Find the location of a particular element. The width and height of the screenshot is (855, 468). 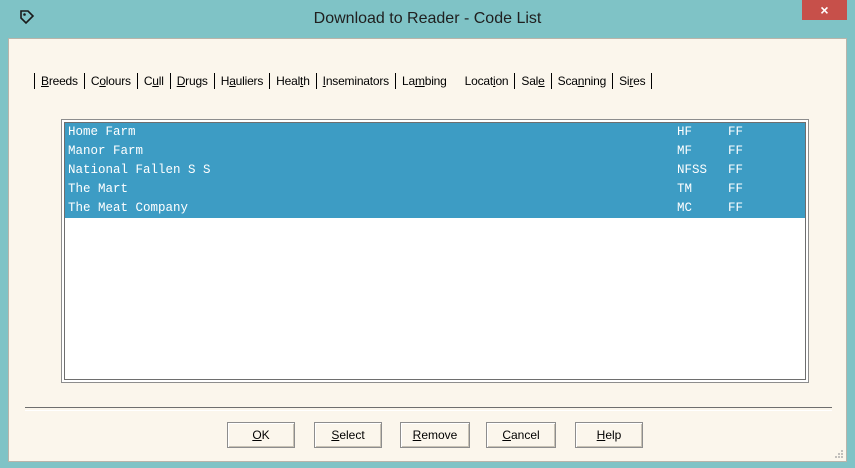

title-bar: Download to Reader - Code List × is located at coordinates (427, 19).